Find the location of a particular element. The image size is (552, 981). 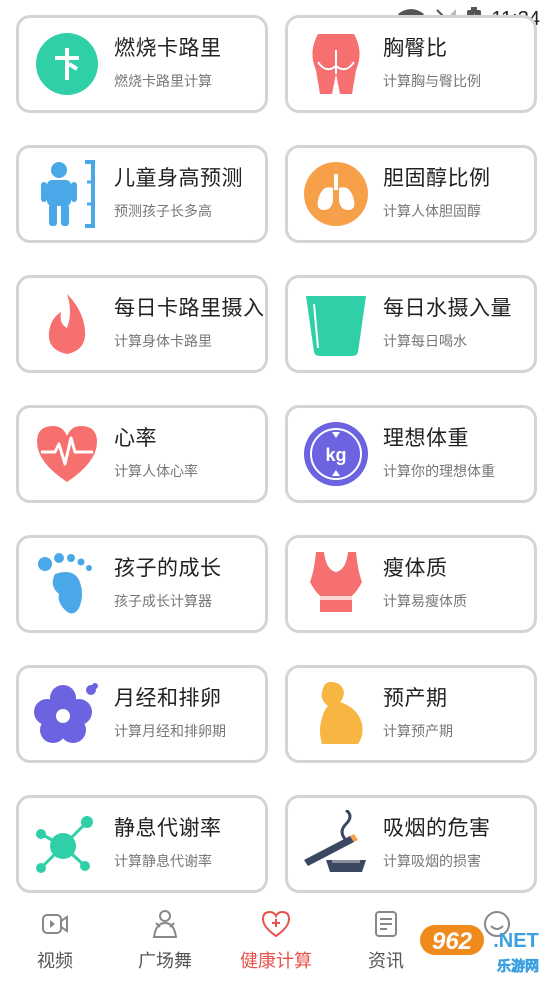

flower-icon is located at coordinates (66, 713).